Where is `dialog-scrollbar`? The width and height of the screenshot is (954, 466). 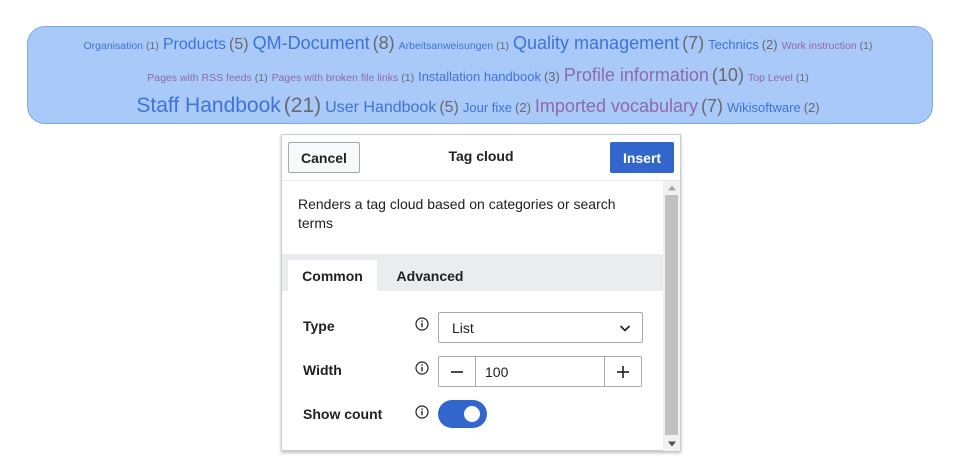 dialog-scrollbar is located at coordinates (671, 316).